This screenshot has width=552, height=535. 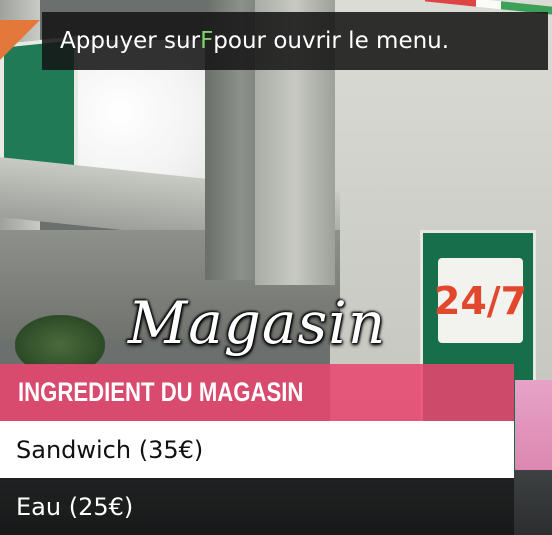 I want to click on help-text-suffix: pour ouvrir le menu., so click(x=331, y=41).